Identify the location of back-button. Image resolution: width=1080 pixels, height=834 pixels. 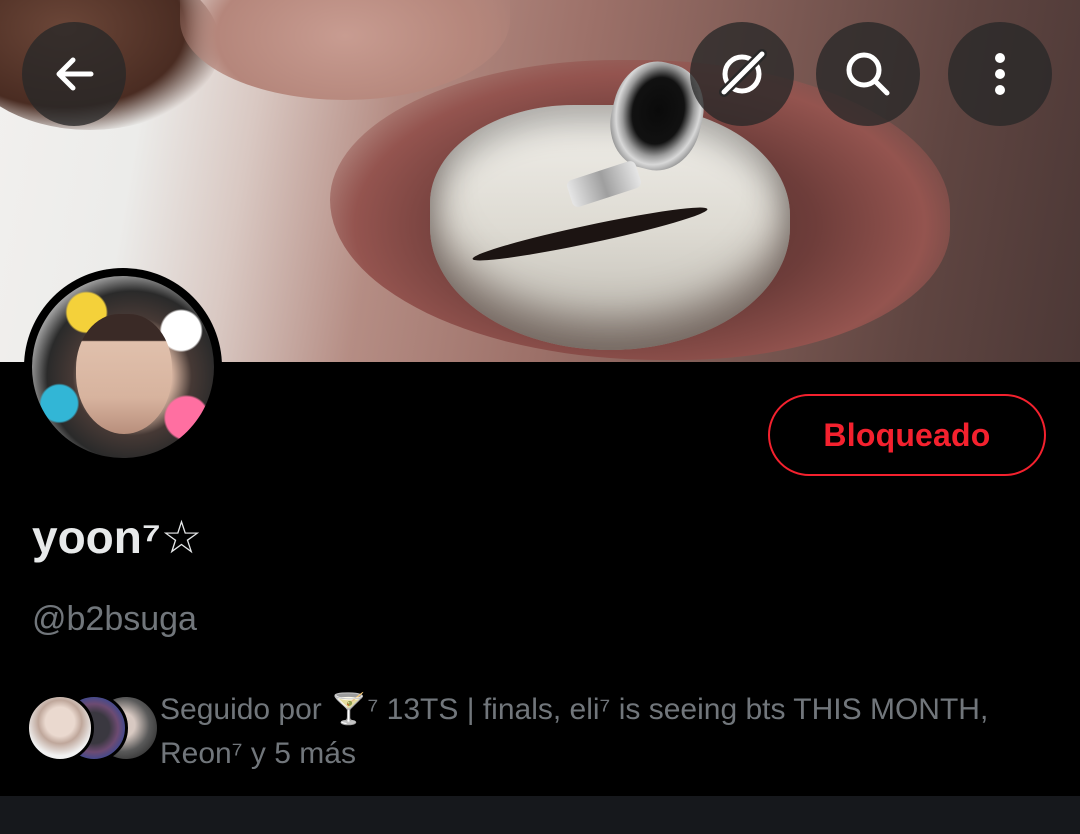
(74, 74).